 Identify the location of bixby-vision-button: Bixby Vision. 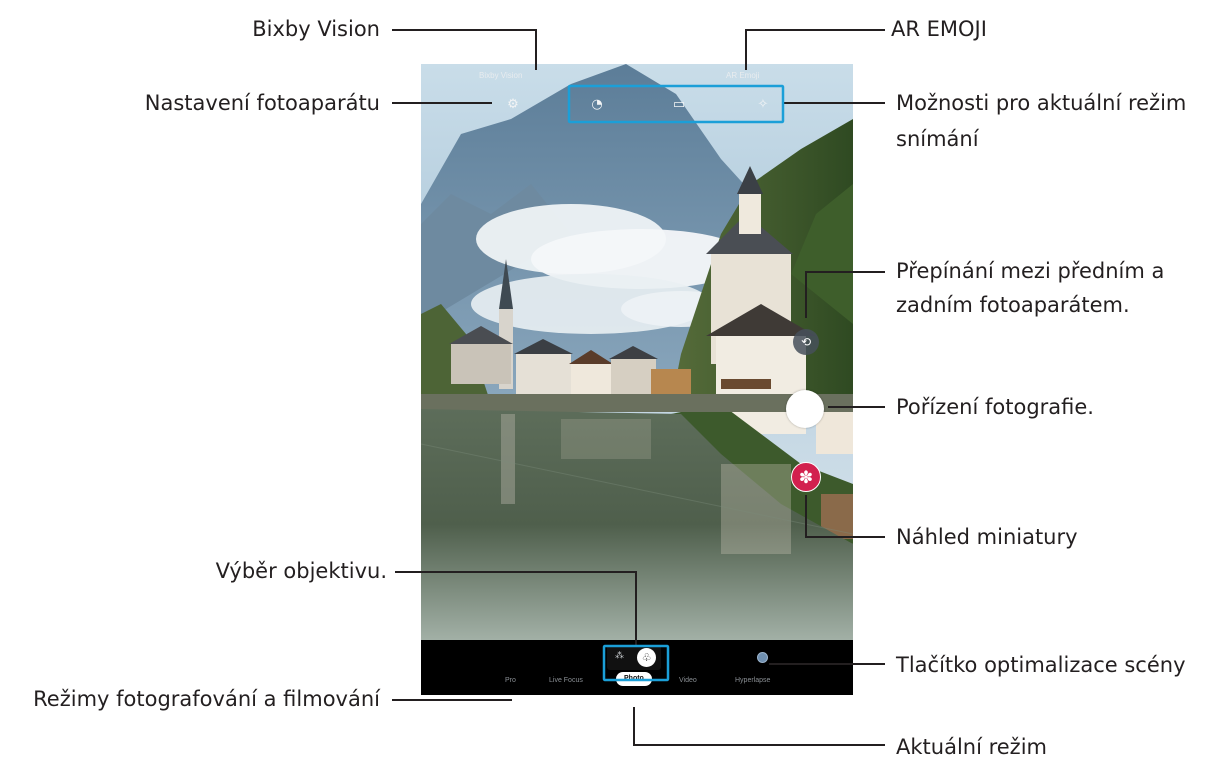
(500, 75).